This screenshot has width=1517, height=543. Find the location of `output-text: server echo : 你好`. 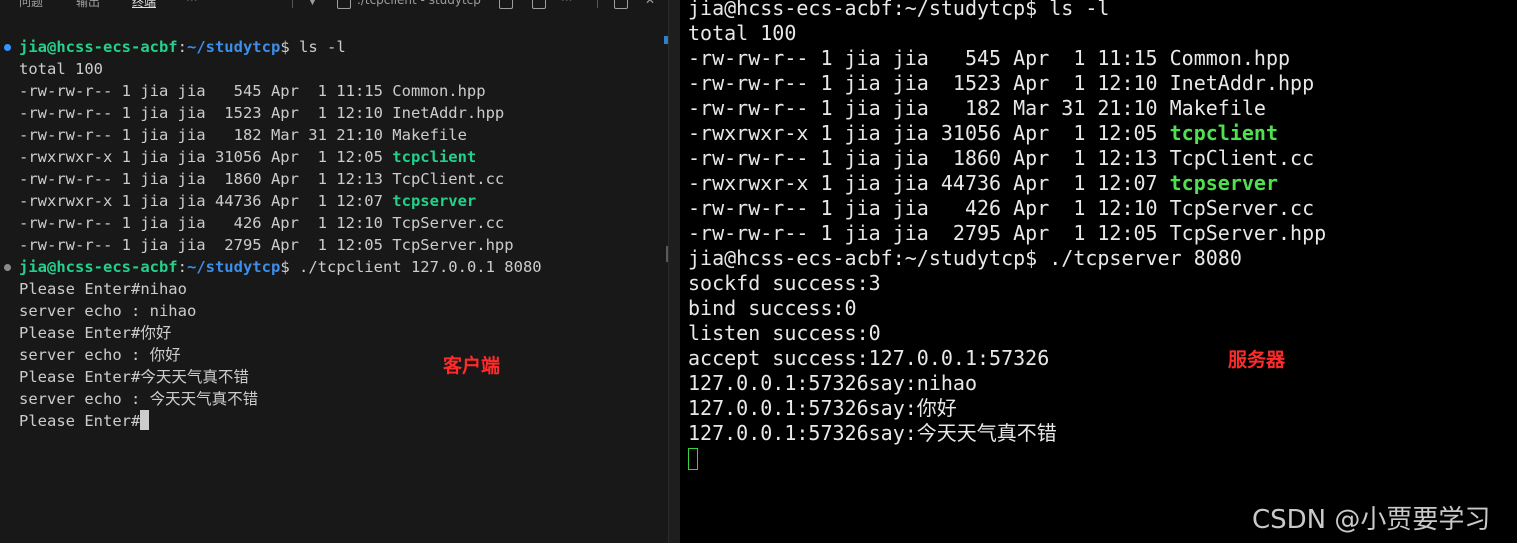

output-text: server echo : 你好 is located at coordinates (100, 355).